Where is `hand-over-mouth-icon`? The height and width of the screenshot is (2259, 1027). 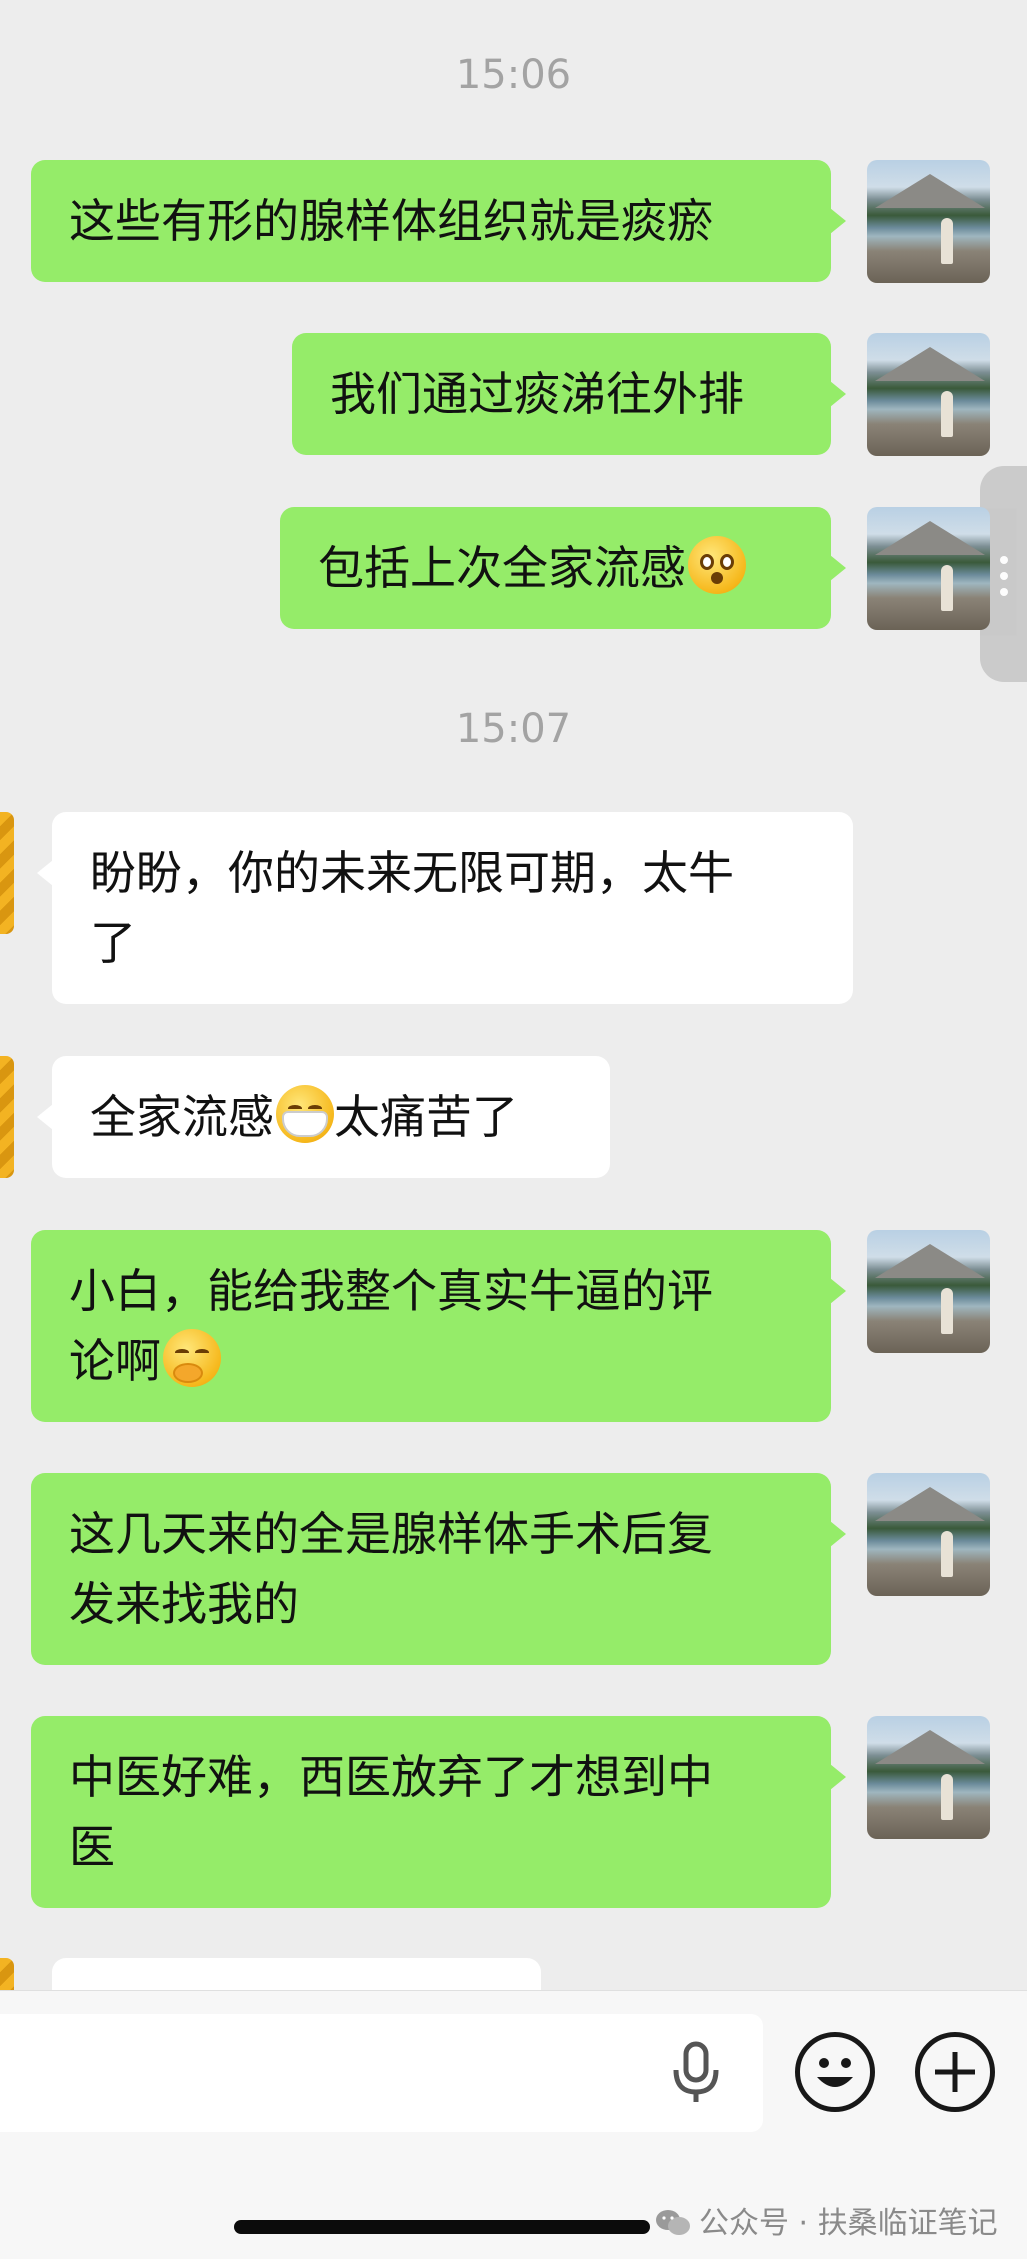 hand-over-mouth-icon is located at coordinates (192, 1358).